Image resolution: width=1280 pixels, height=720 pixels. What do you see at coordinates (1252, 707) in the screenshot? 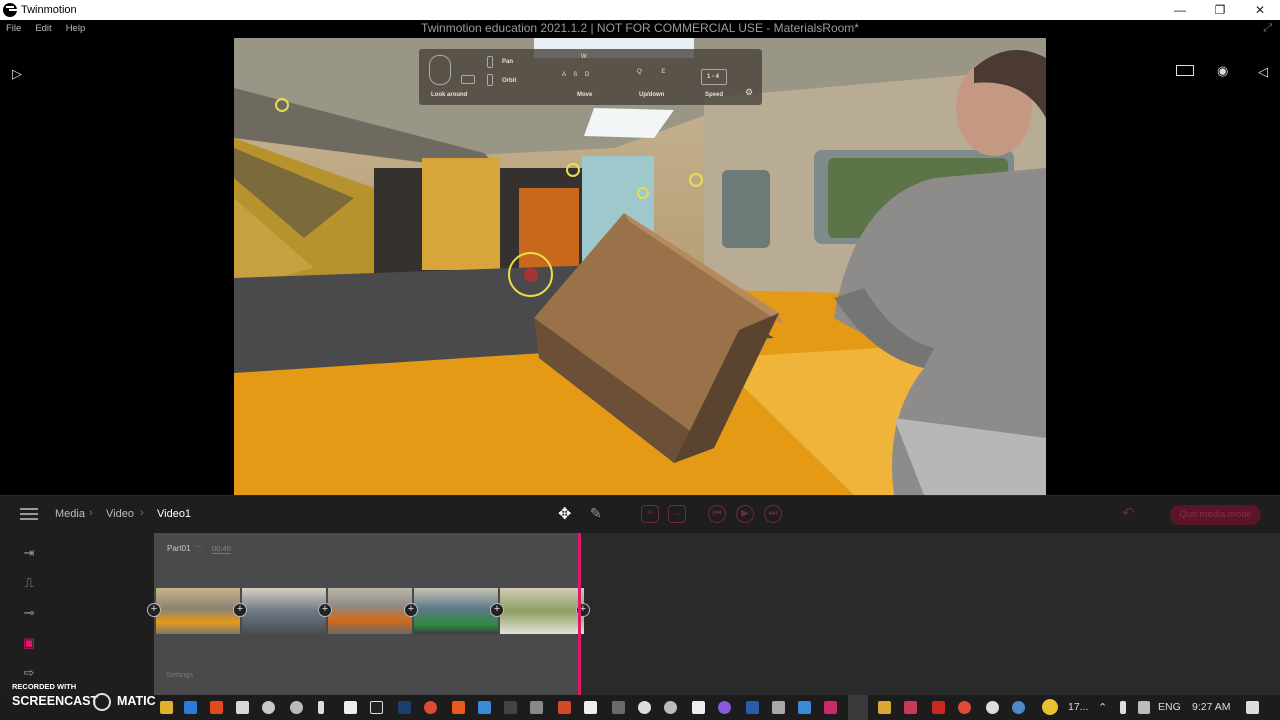
I see `notifications-icon` at bounding box center [1252, 707].